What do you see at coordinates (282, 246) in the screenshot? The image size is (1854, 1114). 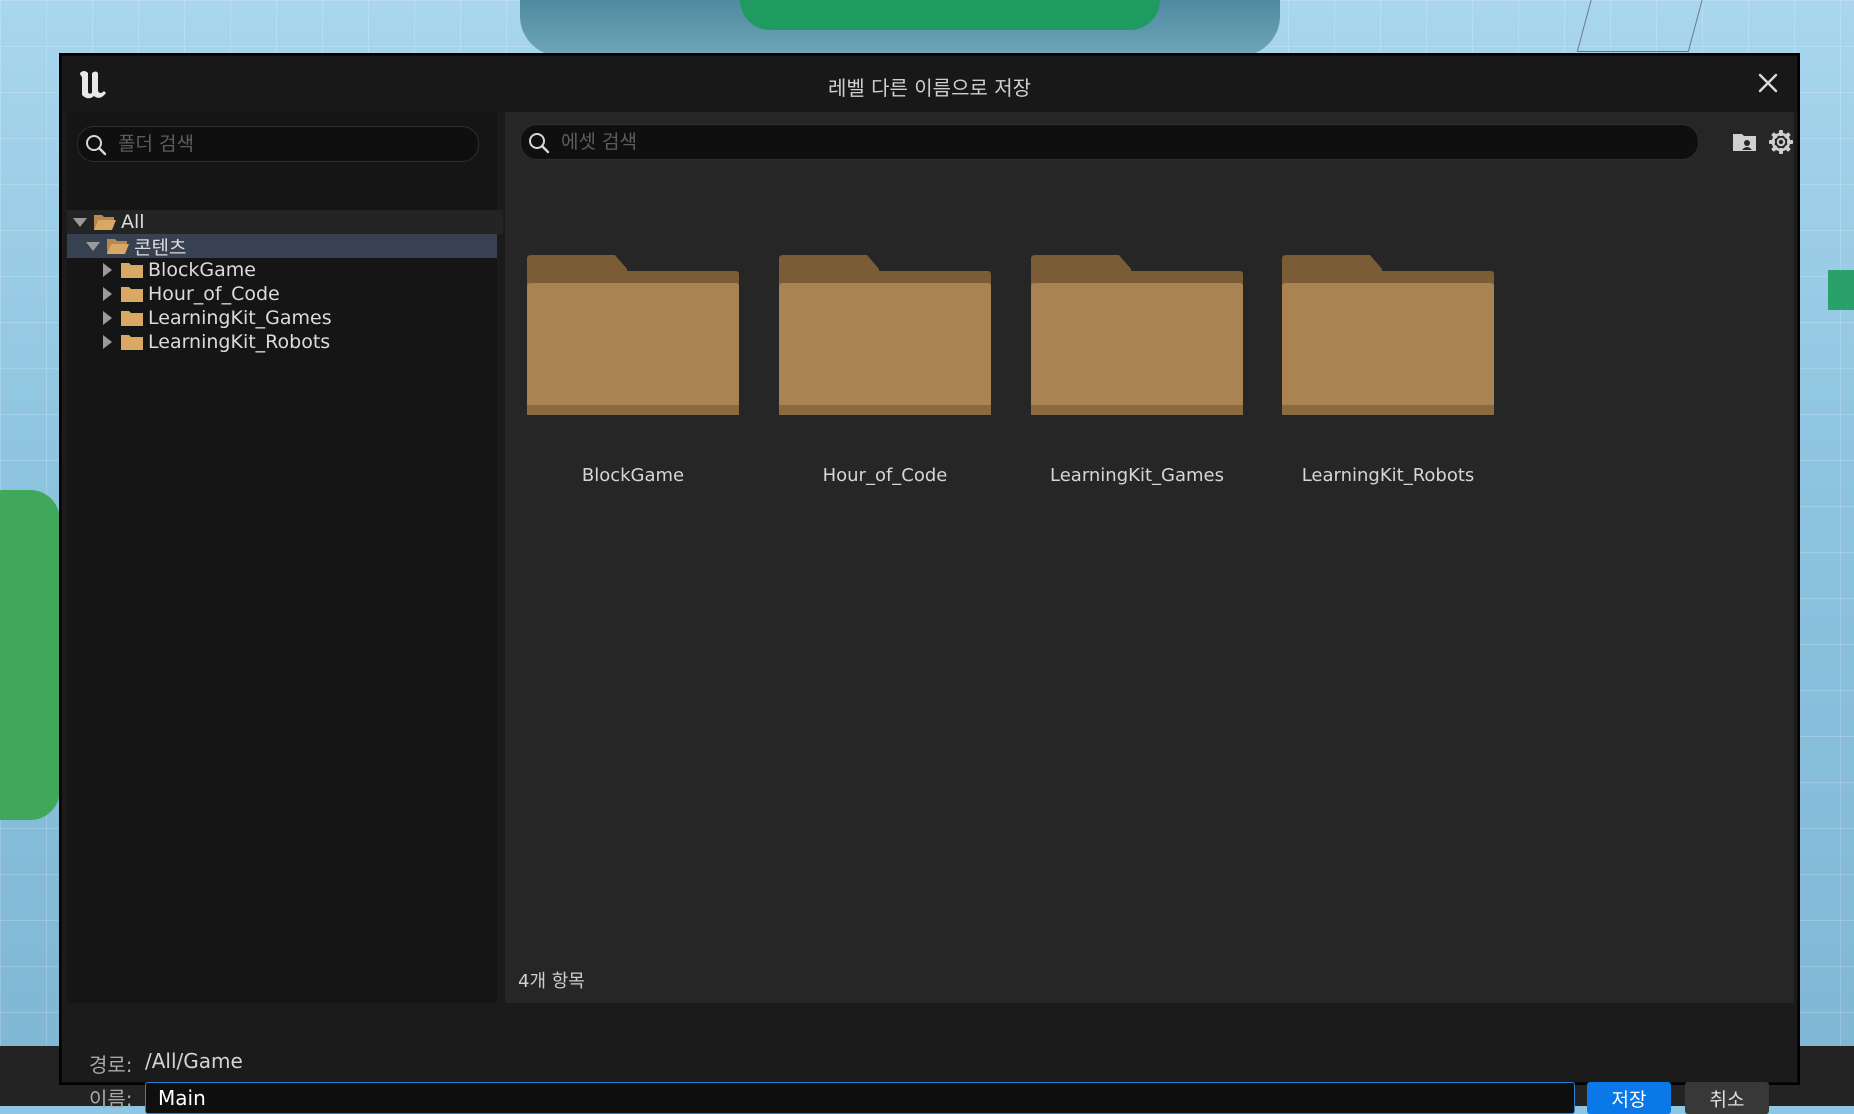 I see `tree-item-content: 콘텐츠` at bounding box center [282, 246].